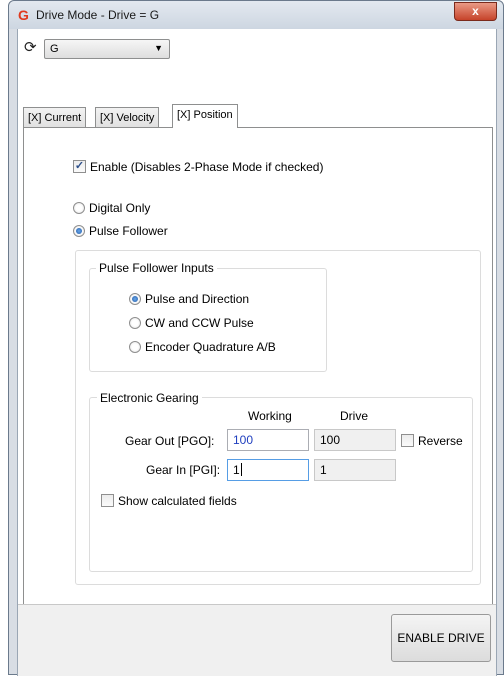 The width and height of the screenshot is (504, 676). I want to click on gear-in-drive-value: 1, so click(323, 470).